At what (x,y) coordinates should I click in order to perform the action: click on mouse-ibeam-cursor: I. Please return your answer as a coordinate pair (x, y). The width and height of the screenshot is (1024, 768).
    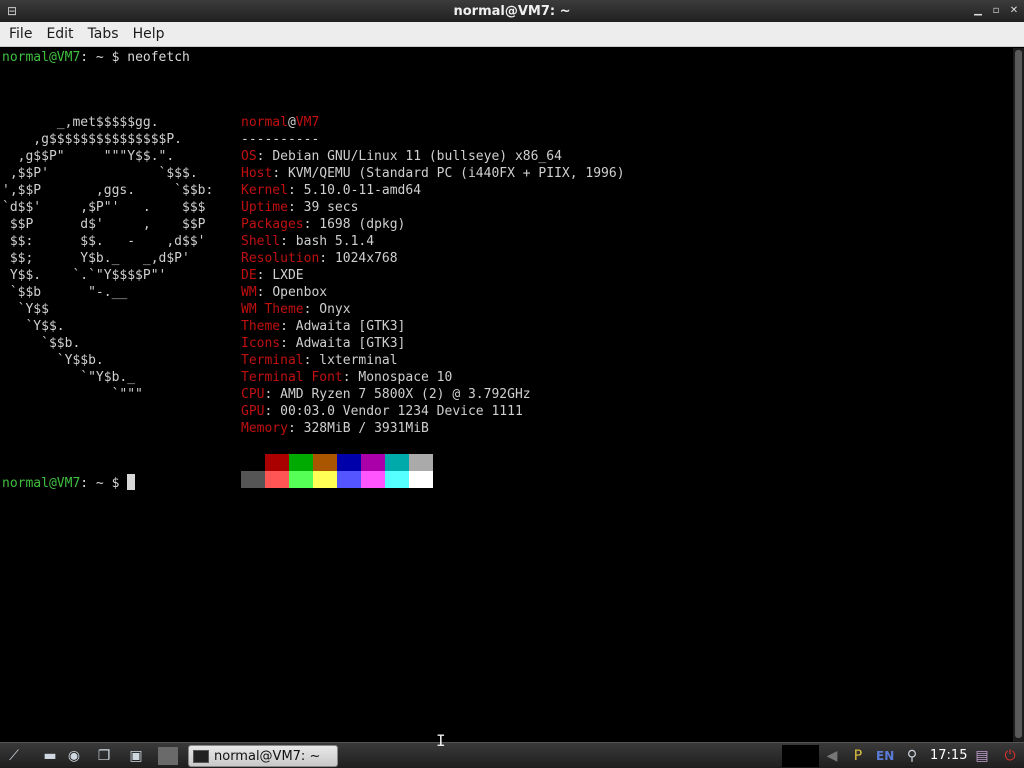
    Looking at the image, I should click on (441, 740).